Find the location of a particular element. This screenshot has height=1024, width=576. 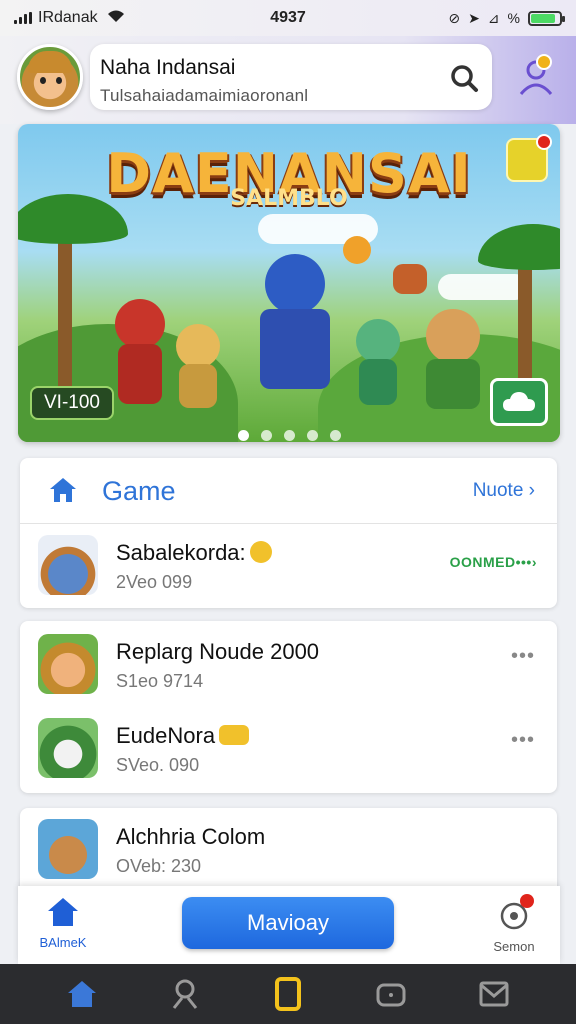

game-meta: 2Veo 099 is located at coordinates (154, 582).